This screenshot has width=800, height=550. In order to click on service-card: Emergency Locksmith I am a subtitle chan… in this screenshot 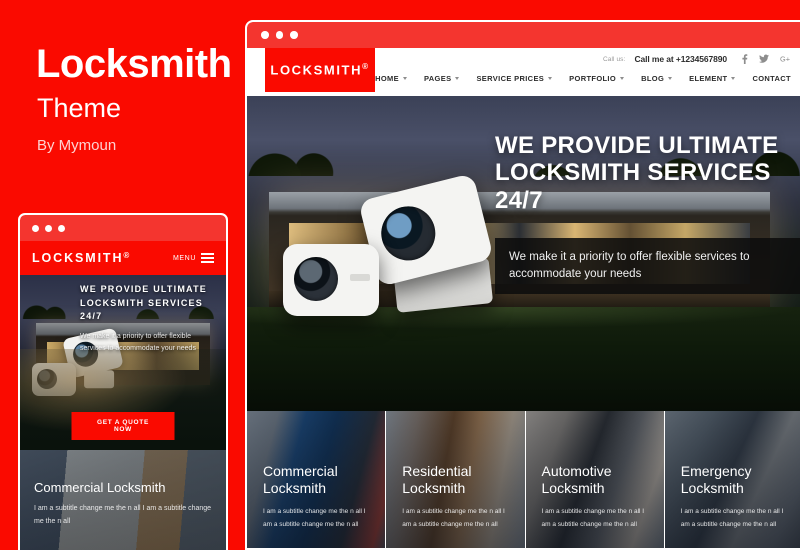, I will do `click(732, 479)`.